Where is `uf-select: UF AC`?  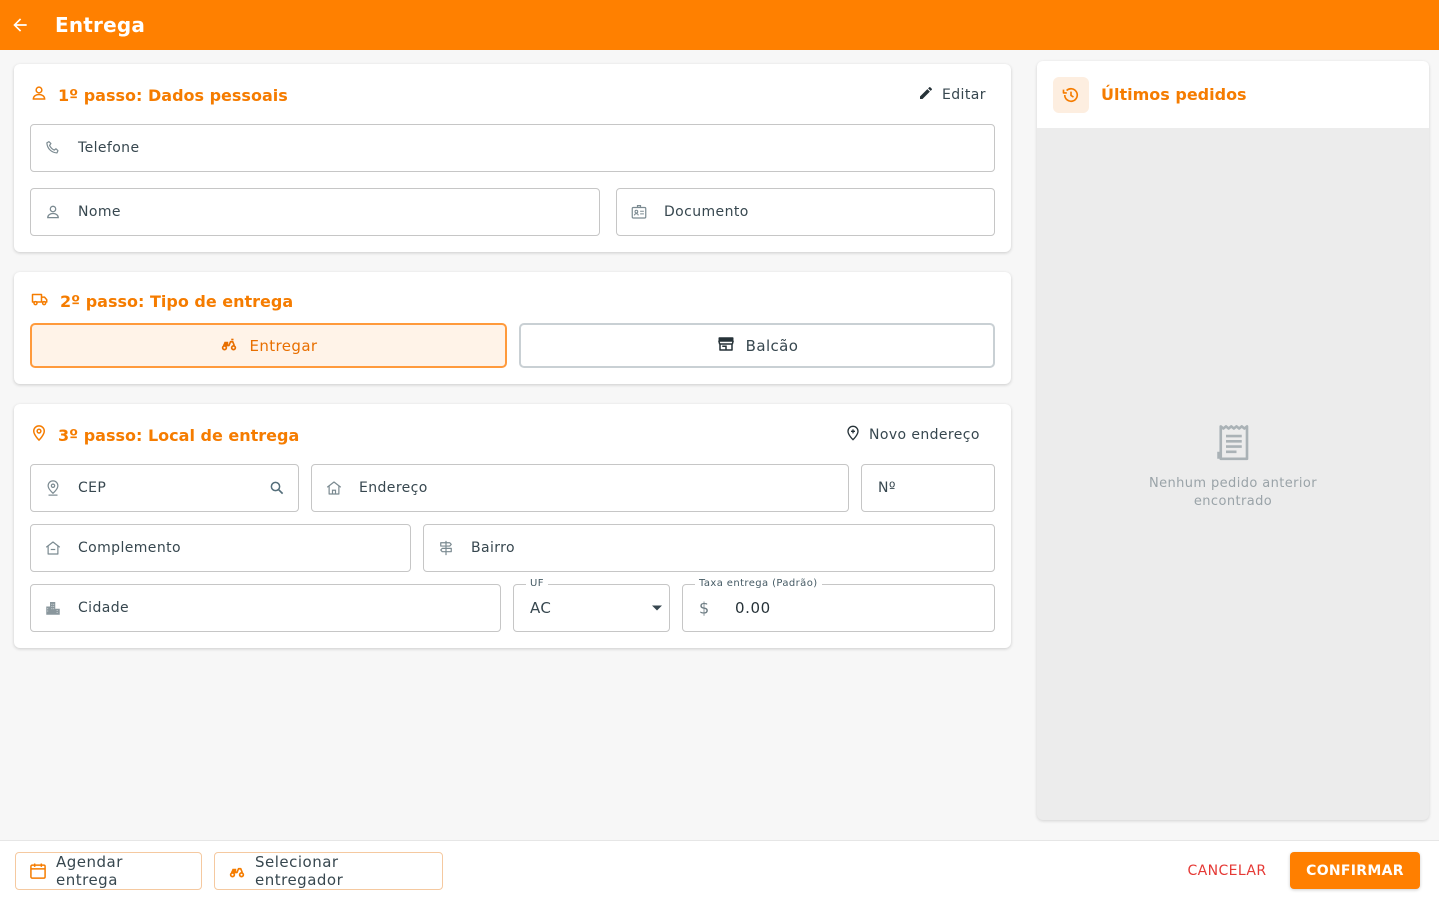 uf-select: UF AC is located at coordinates (591, 605).